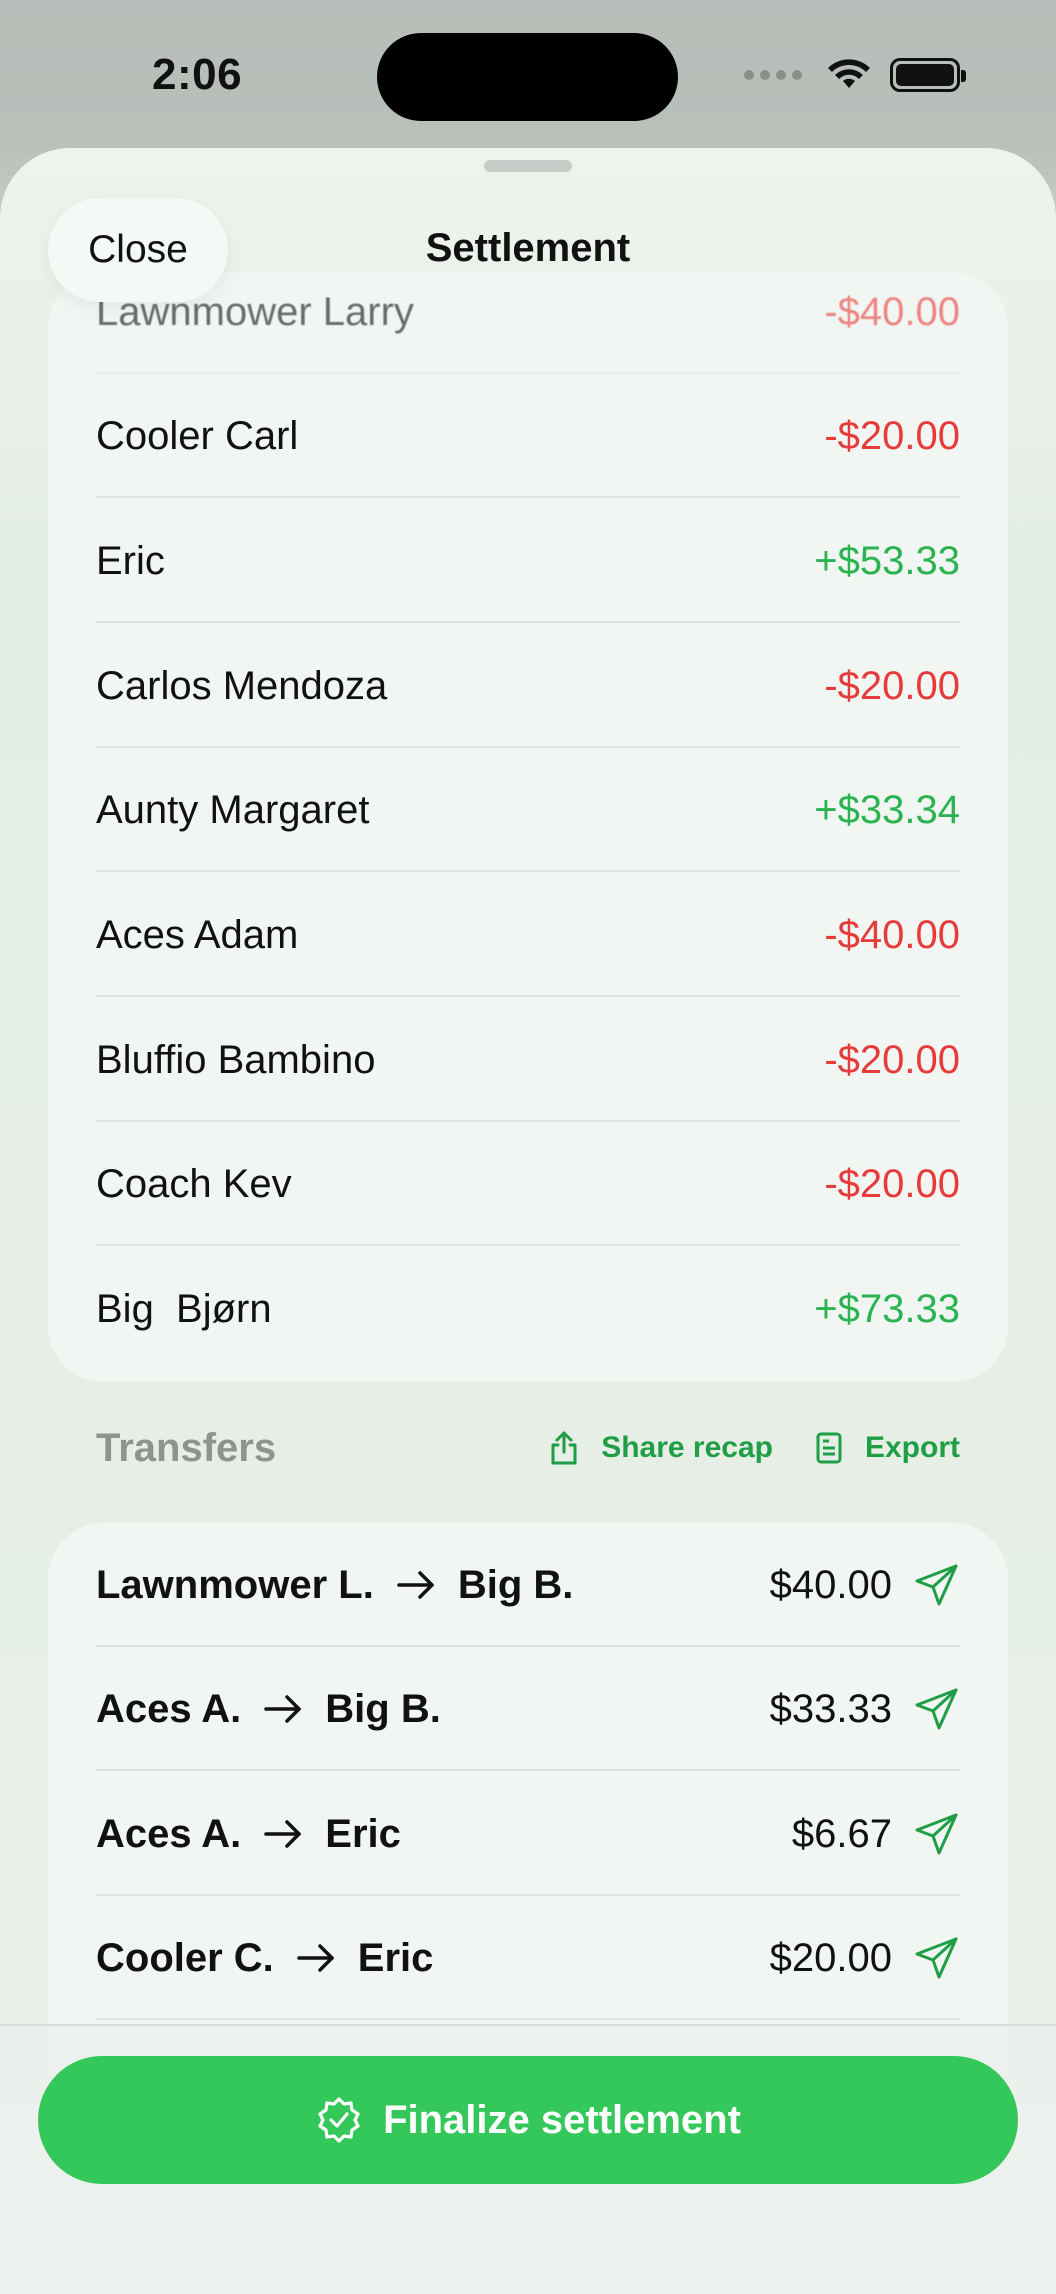 The width and height of the screenshot is (1056, 2294). I want to click on export-label: Export, so click(912, 1447).